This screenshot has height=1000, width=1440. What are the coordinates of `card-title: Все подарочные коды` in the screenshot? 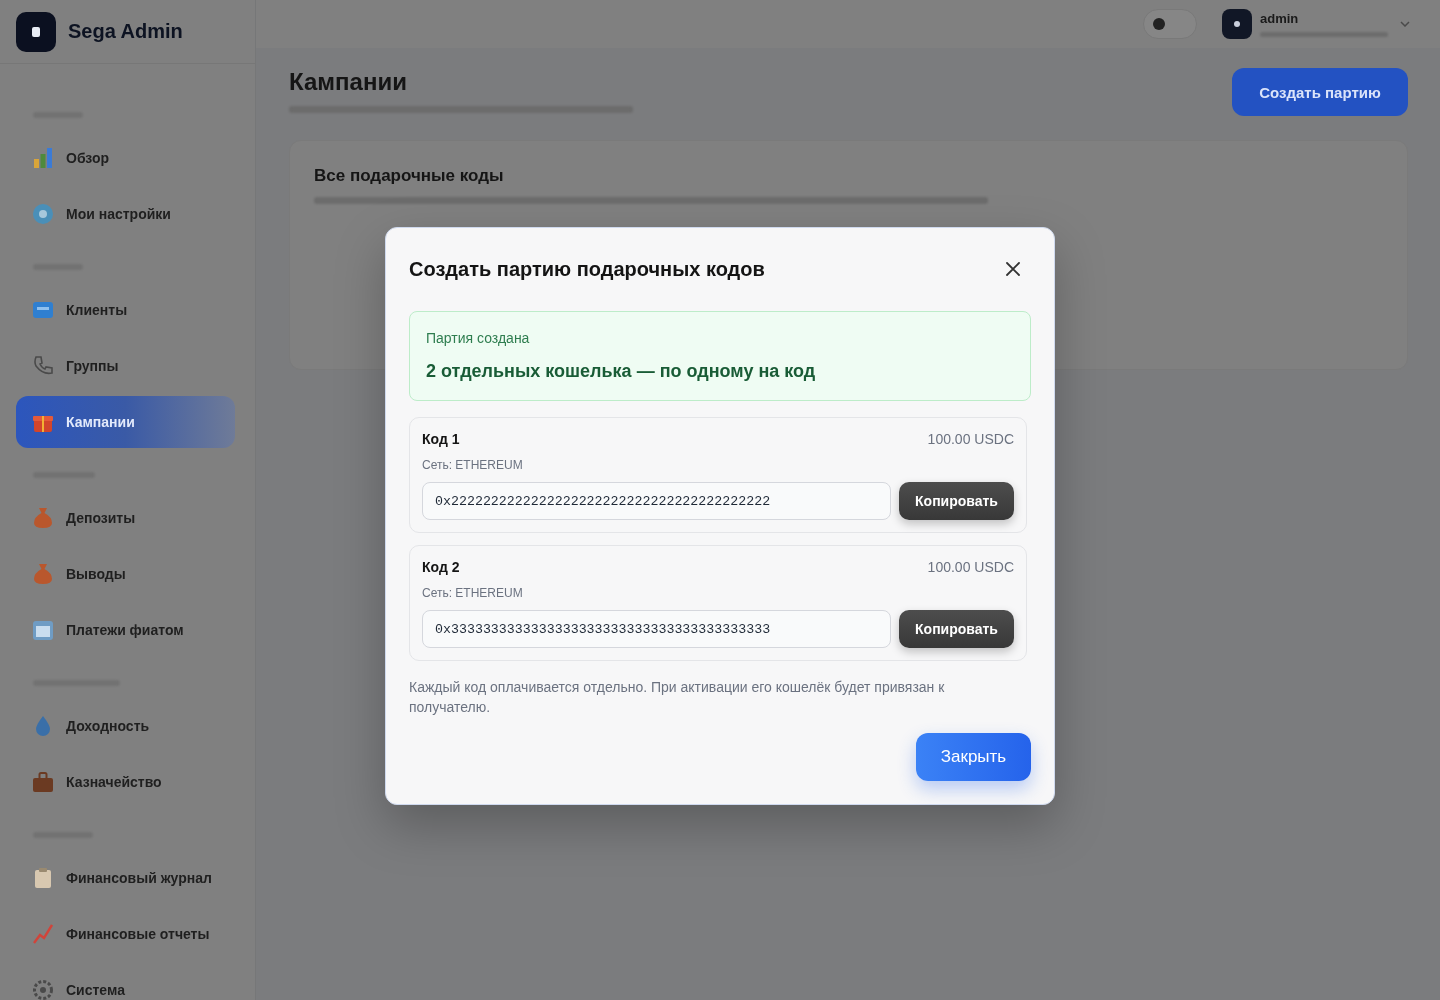 It's located at (409, 176).